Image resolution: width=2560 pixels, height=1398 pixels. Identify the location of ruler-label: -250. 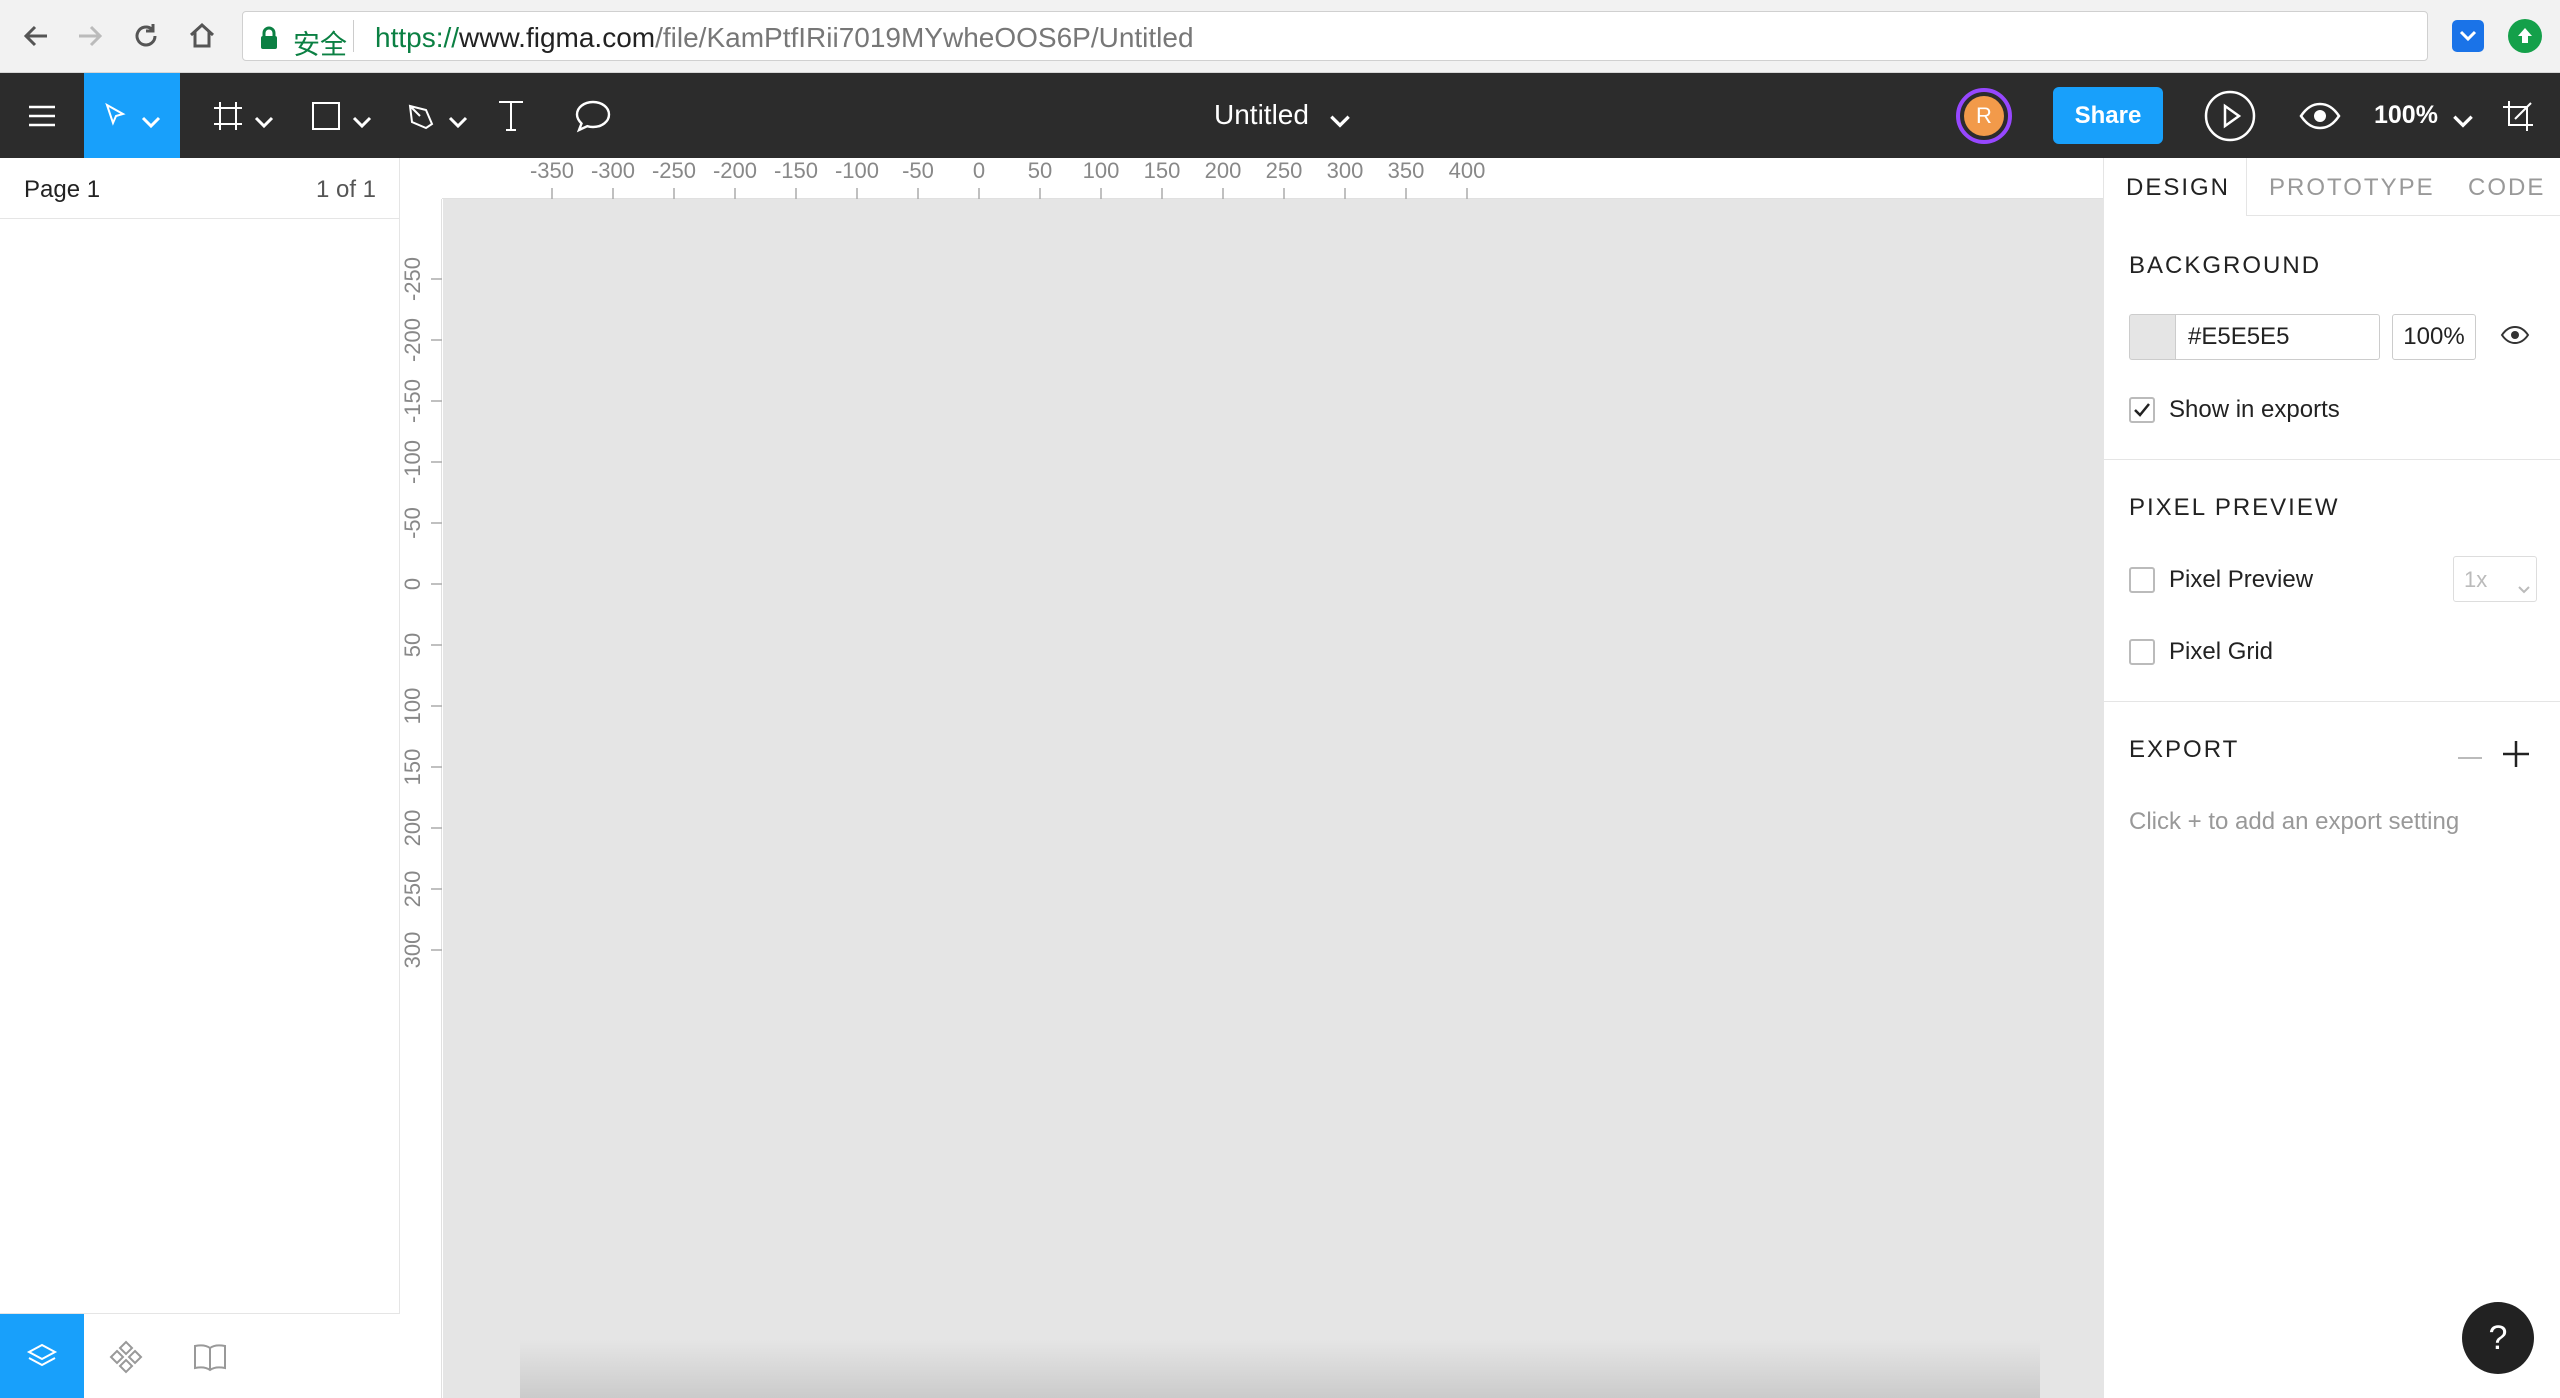
(674, 170).